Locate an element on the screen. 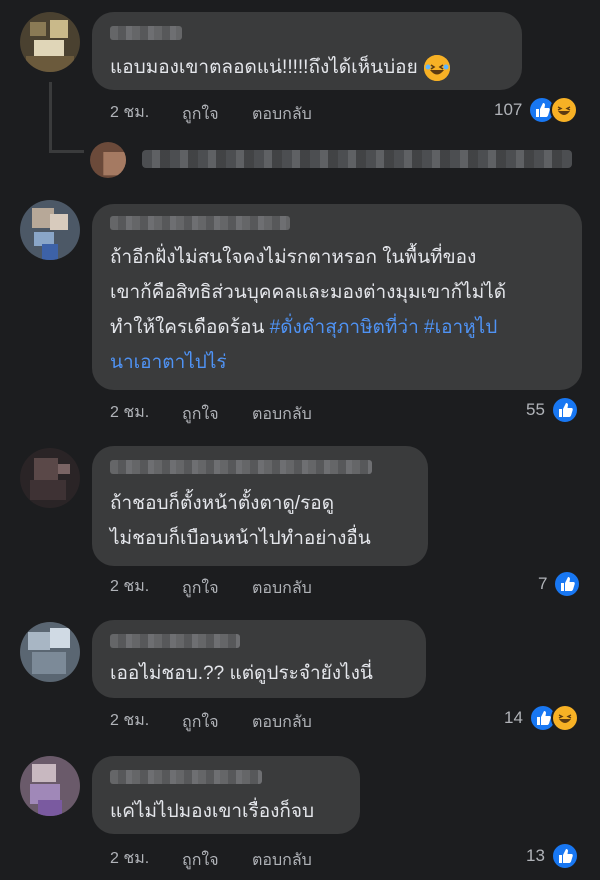  thread-line is located at coordinates (50, 117).